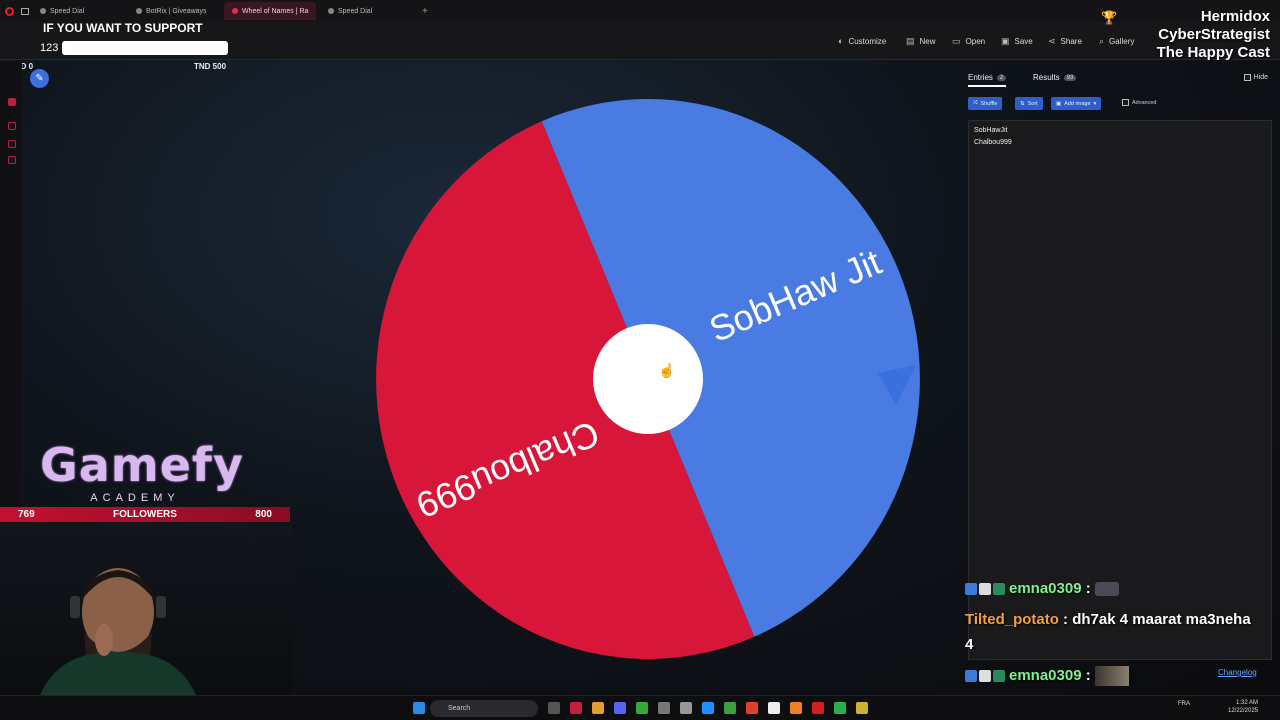  I want to click on chat-username: Tilted_potato, so click(1012, 619).